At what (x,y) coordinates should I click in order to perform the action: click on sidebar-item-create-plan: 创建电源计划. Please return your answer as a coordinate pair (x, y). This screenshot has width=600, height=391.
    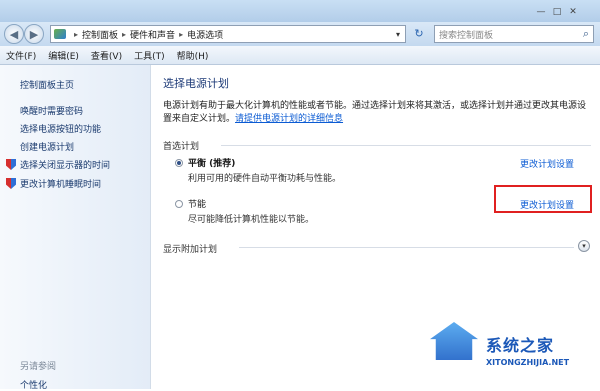
    Looking at the image, I should click on (47, 146).